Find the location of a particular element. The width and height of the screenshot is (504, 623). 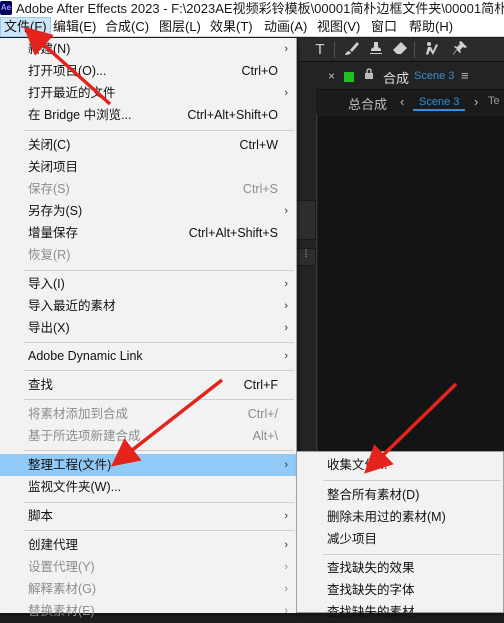

menu-item-label: 查找 is located at coordinates (41, 385).